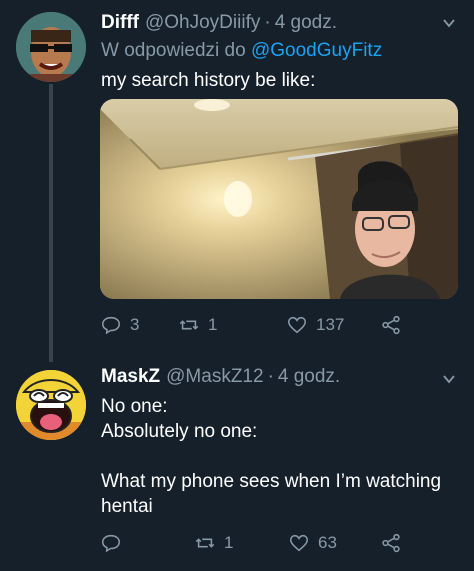 The image size is (474, 571). I want to click on like-count: 63, so click(327, 542).